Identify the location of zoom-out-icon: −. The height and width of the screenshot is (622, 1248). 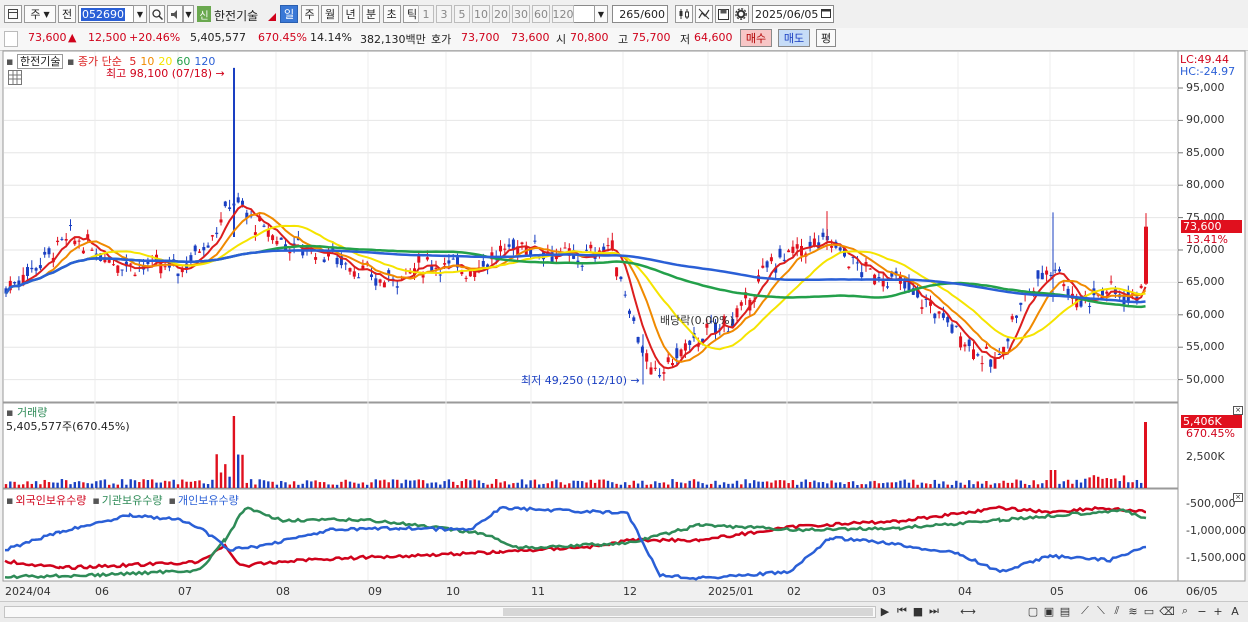
(1202, 611).